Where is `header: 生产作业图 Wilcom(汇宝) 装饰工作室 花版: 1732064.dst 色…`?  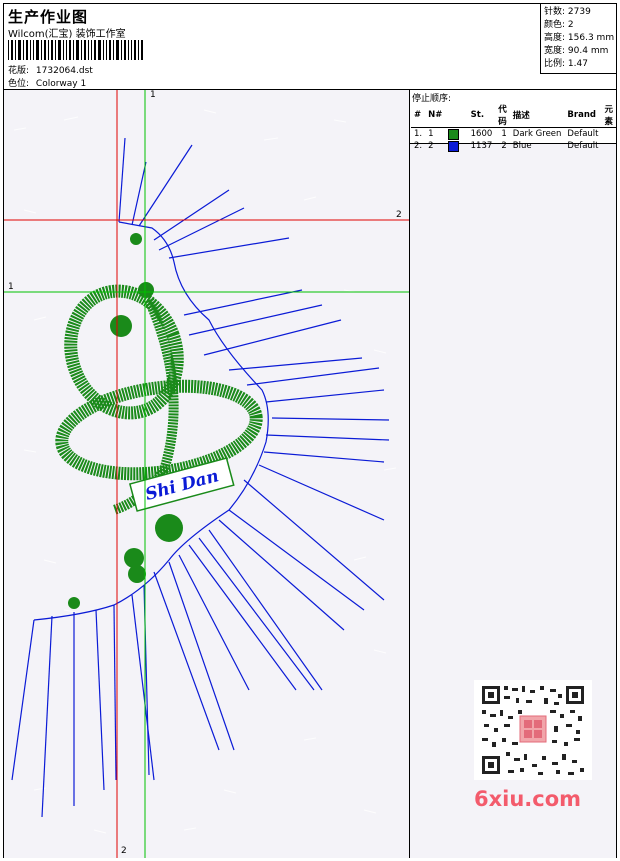 header: 生产作业图 Wilcom(汇宝) 装饰工作室 花版: 1732064.dst 色… is located at coordinates (310, 47).